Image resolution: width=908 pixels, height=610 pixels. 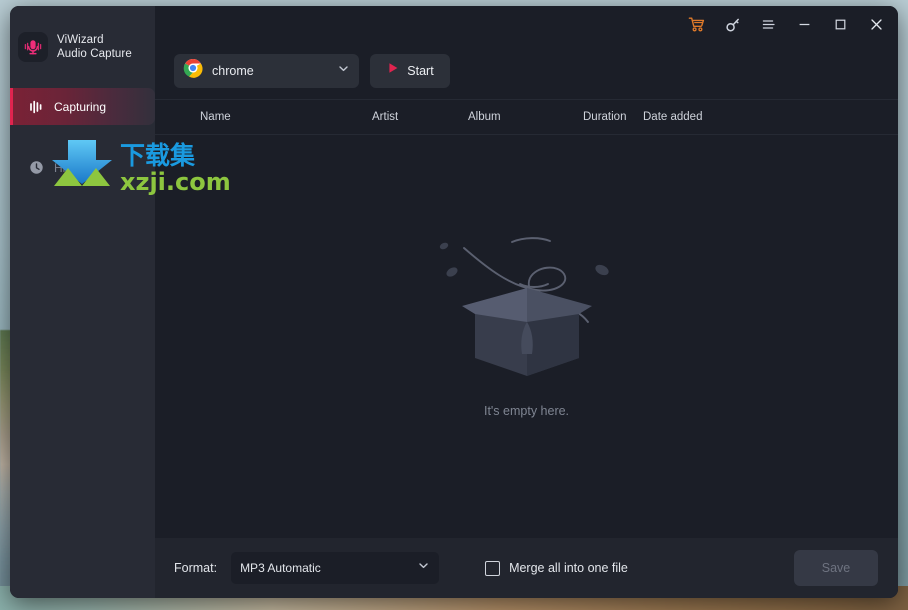 What do you see at coordinates (804, 24) in the screenshot?
I see `minimize-icon` at bounding box center [804, 24].